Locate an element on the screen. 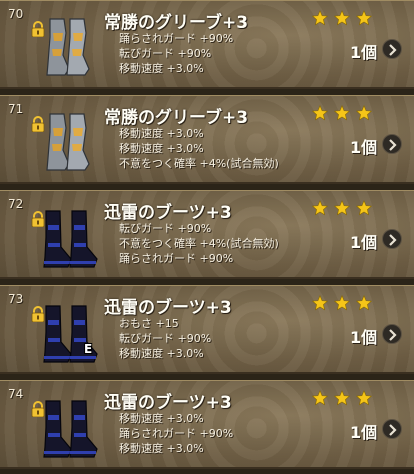 The width and height of the screenshot is (414, 474). item-number: 70 is located at coordinates (16, 14).